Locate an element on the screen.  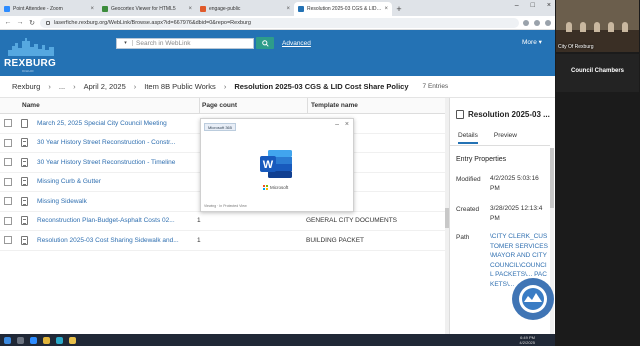
browser-tab-resolution: Resolution 2025-03 CGS & LID Cost × is located at coordinates (343, 9).